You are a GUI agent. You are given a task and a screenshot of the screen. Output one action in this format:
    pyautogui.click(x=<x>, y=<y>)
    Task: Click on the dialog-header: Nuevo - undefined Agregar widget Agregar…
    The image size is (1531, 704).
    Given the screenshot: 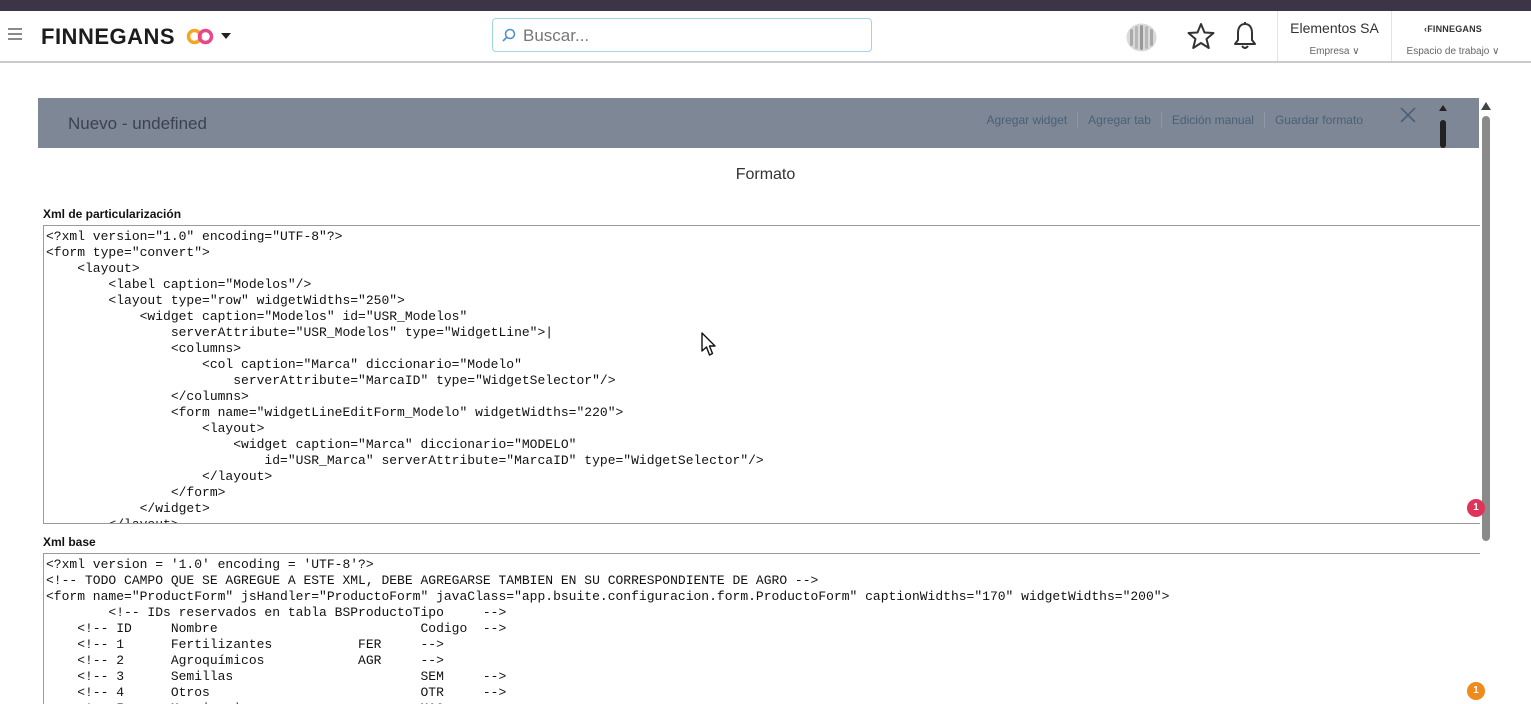 What is the action you would take?
    pyautogui.click(x=758, y=123)
    